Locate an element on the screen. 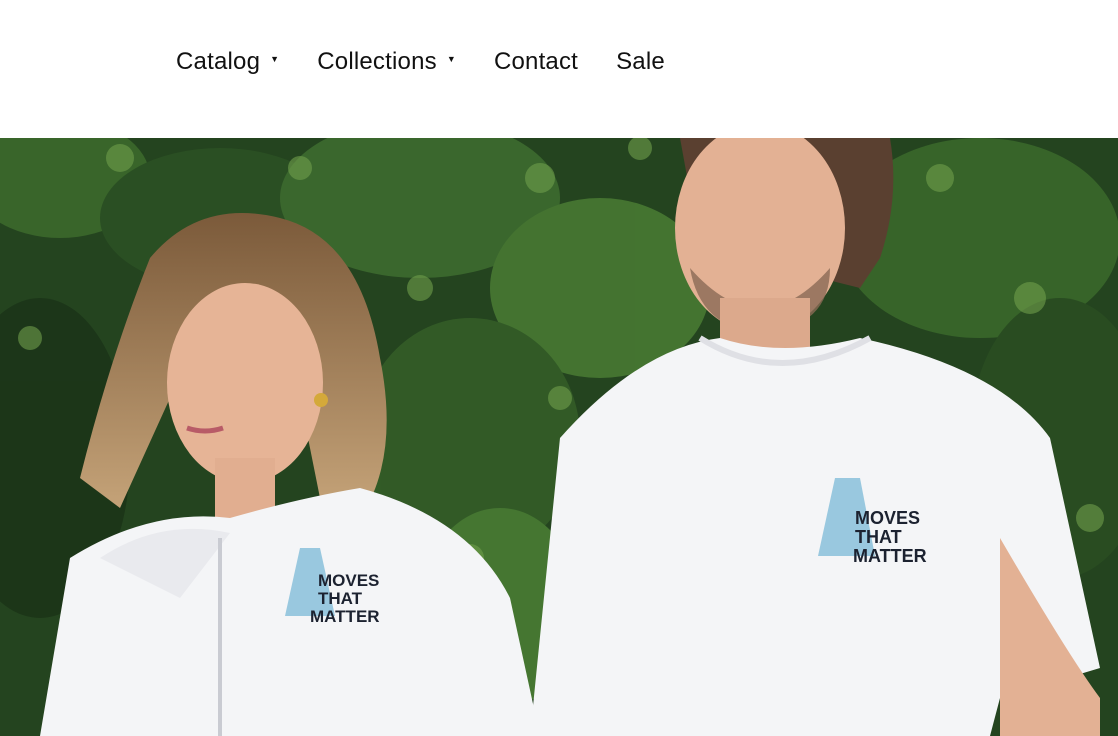 This screenshot has width=1118, height=736. nav-item-label: Collections is located at coordinates (377, 61).